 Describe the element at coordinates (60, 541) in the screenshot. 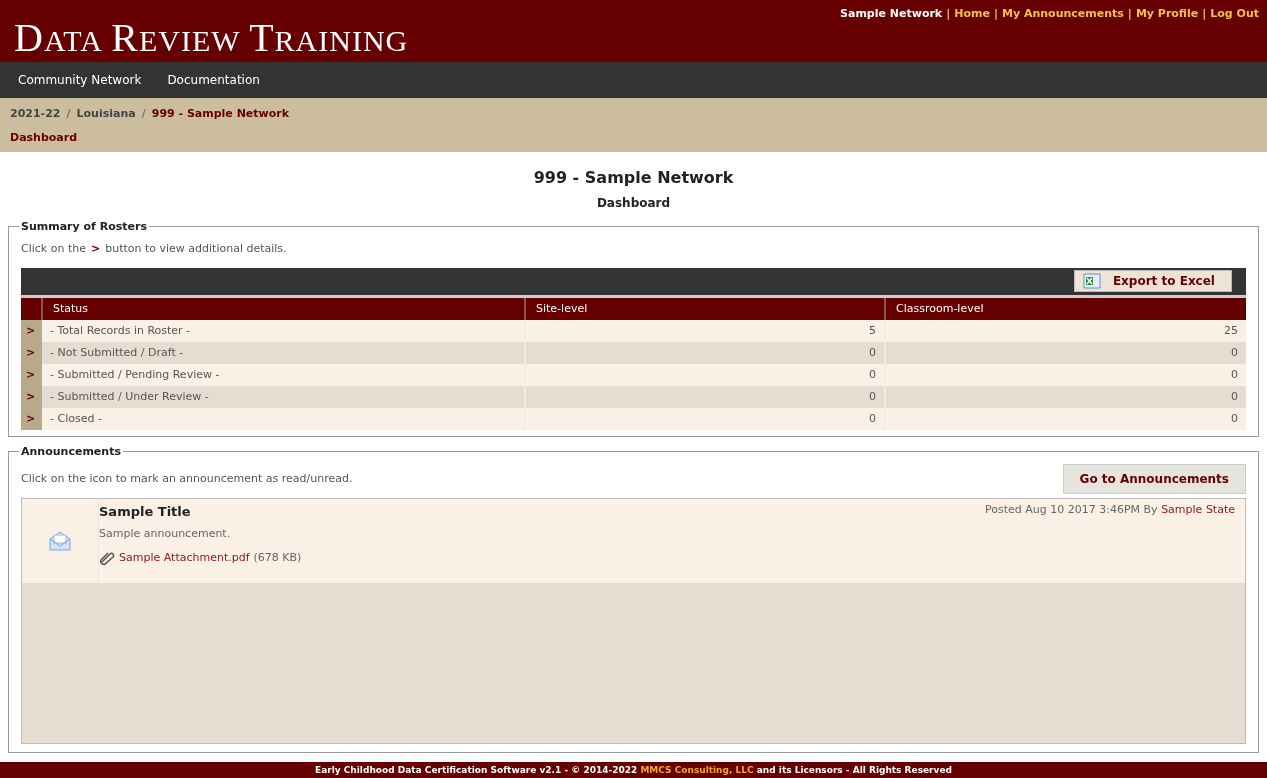

I see `open-envelope-icon` at that location.